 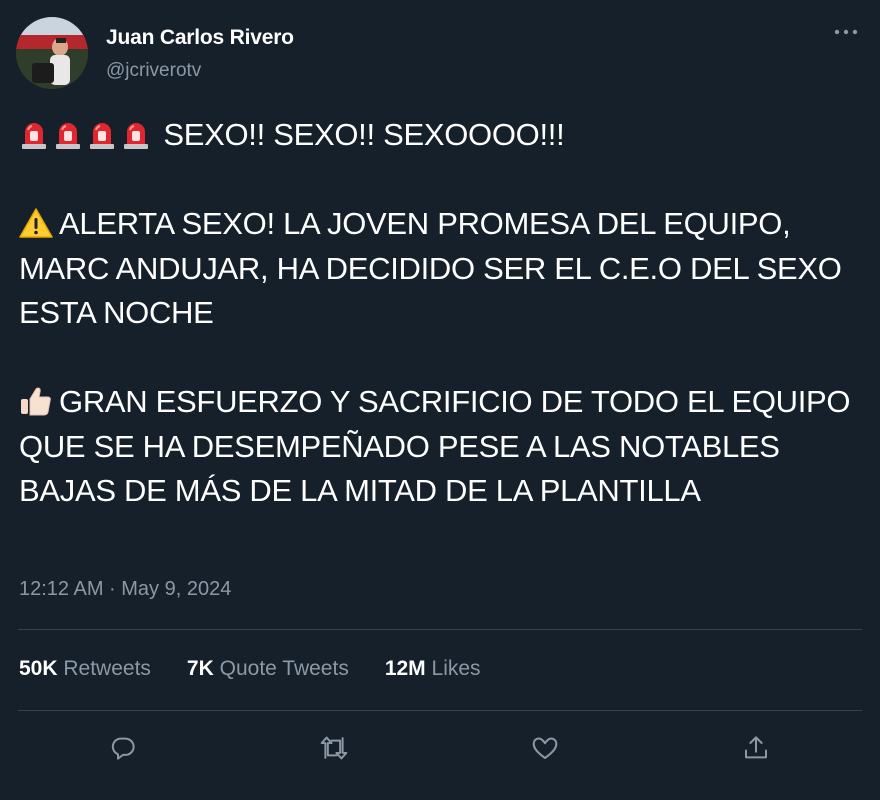 What do you see at coordinates (334, 748) in the screenshot?
I see `retweet-icon` at bounding box center [334, 748].